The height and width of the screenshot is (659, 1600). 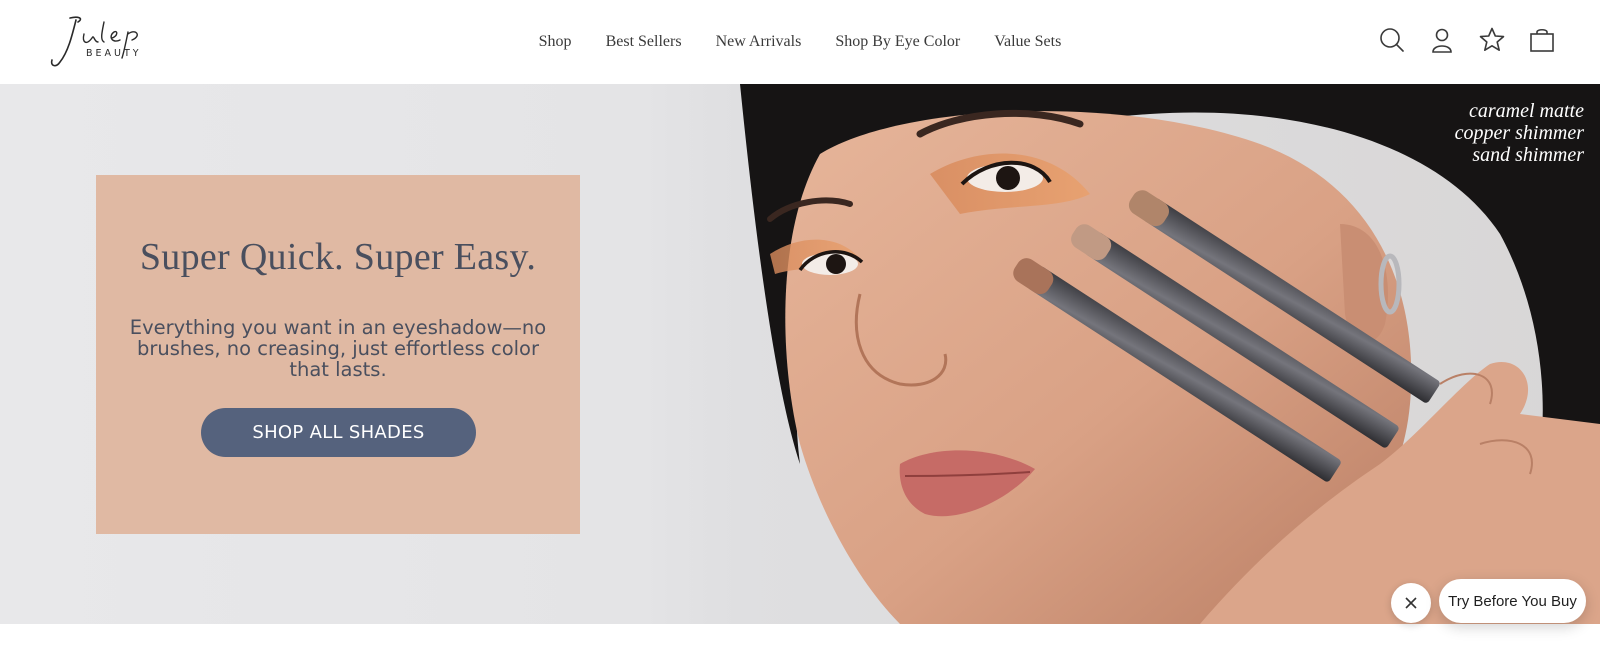 I want to click on nav-item-best-sellers: Best Sellers, so click(x=644, y=42).